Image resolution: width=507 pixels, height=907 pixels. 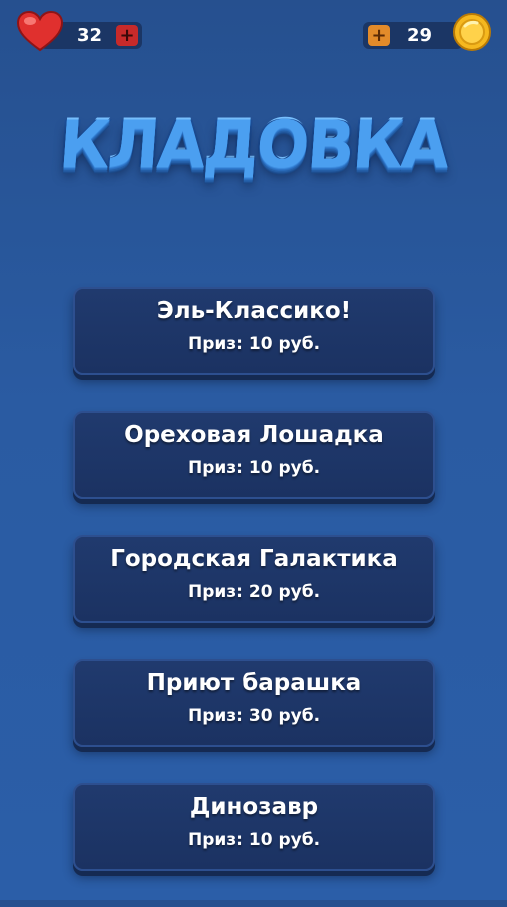 I want to click on level-prize: Приз: 30 руб., so click(x=254, y=716).